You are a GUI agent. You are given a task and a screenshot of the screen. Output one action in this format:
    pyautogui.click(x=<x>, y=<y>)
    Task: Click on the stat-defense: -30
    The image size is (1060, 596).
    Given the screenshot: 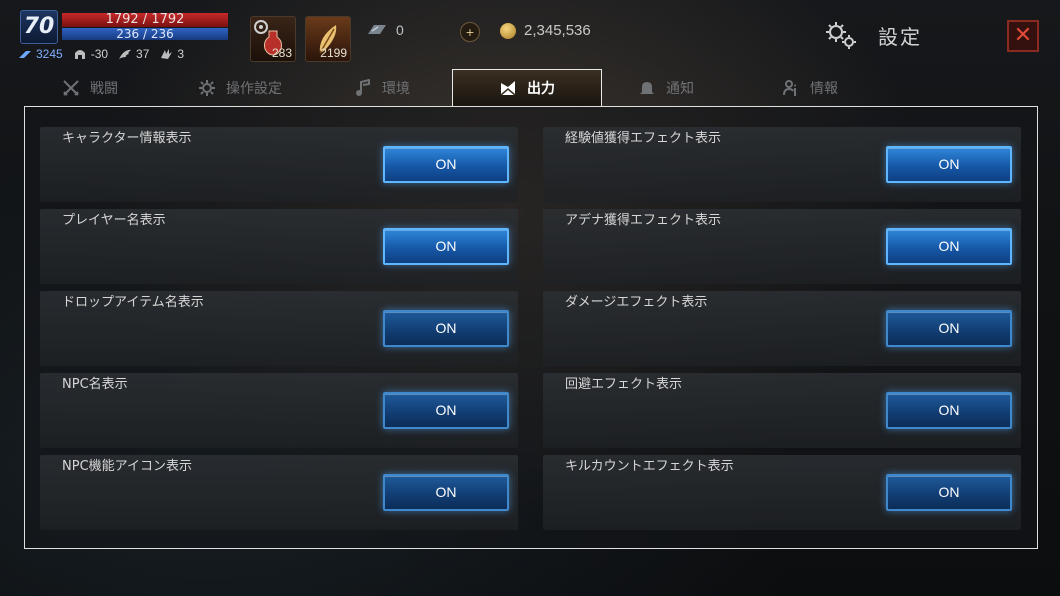 What is the action you would take?
    pyautogui.click(x=90, y=54)
    